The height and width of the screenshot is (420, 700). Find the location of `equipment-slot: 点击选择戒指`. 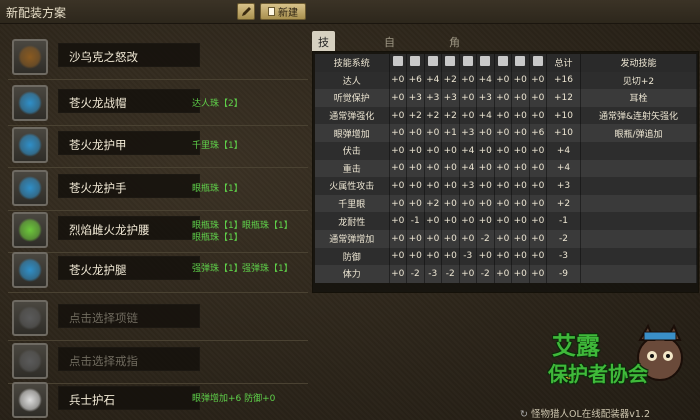

equipment-slot: 点击选择戒指 is located at coordinates (162, 361).